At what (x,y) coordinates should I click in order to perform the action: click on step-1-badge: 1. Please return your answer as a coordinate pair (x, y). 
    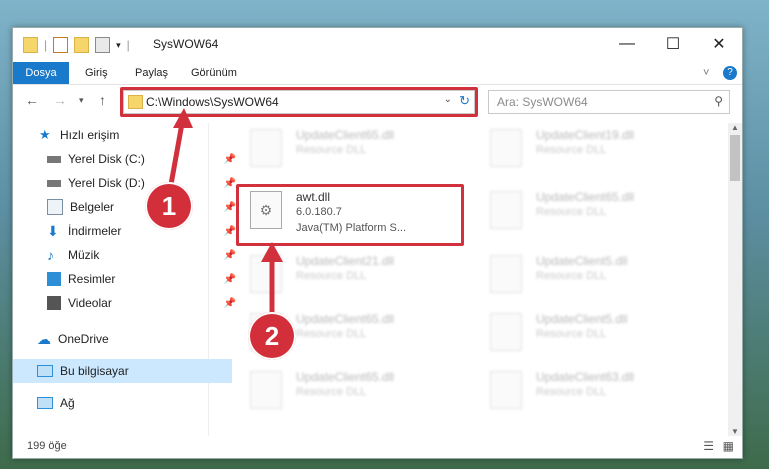
    Looking at the image, I should click on (169, 206).